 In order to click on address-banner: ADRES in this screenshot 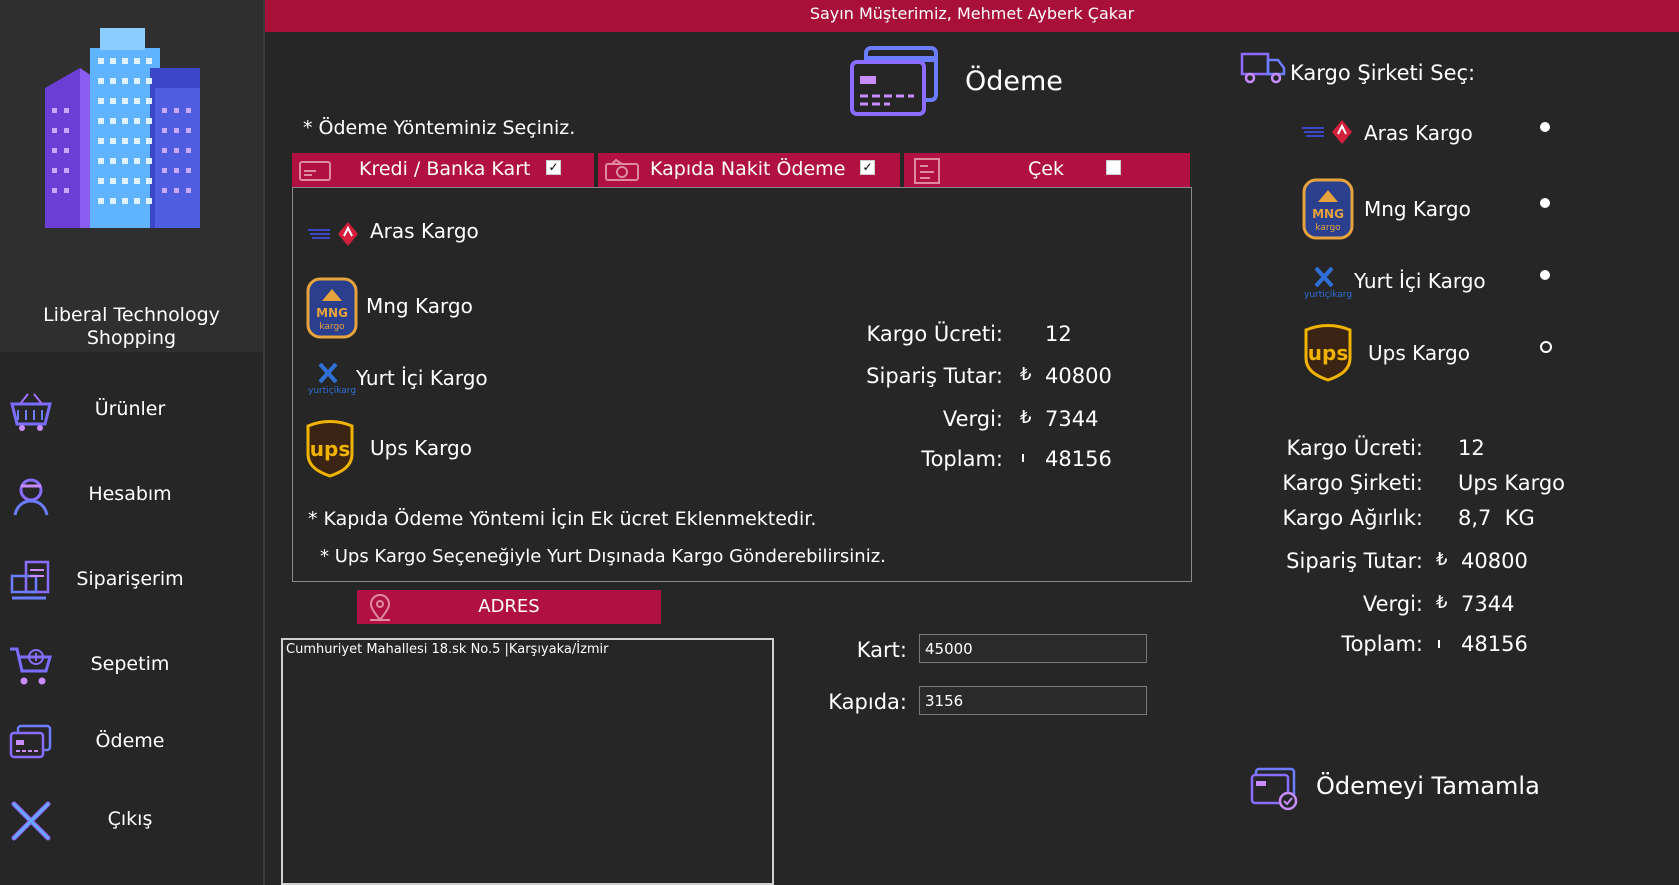, I will do `click(509, 607)`.